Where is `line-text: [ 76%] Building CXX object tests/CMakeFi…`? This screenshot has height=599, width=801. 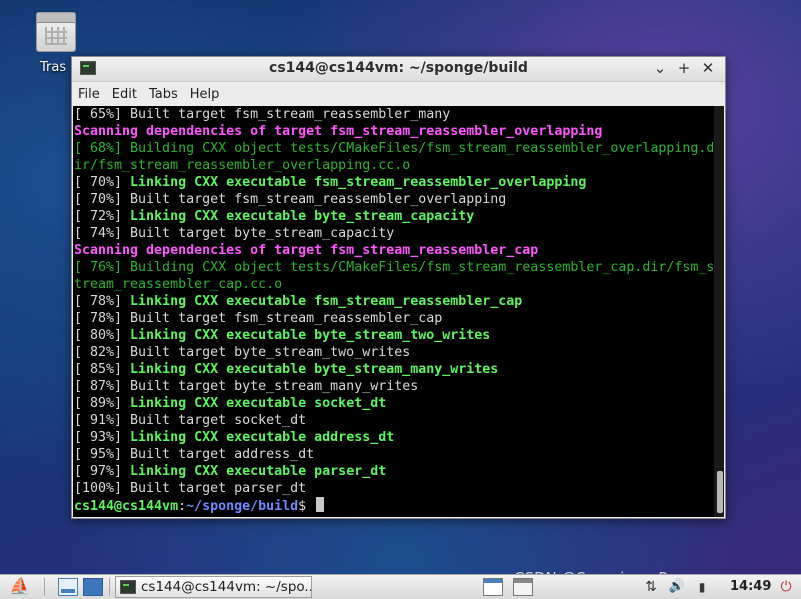 line-text: [ 76%] Building CXX object tests/CMakeFi… is located at coordinates (394, 267).